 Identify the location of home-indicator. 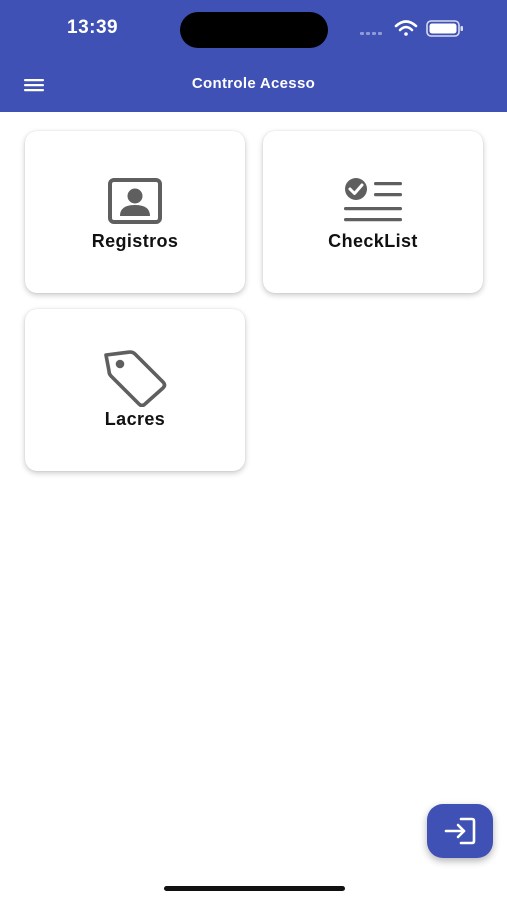
(254, 888).